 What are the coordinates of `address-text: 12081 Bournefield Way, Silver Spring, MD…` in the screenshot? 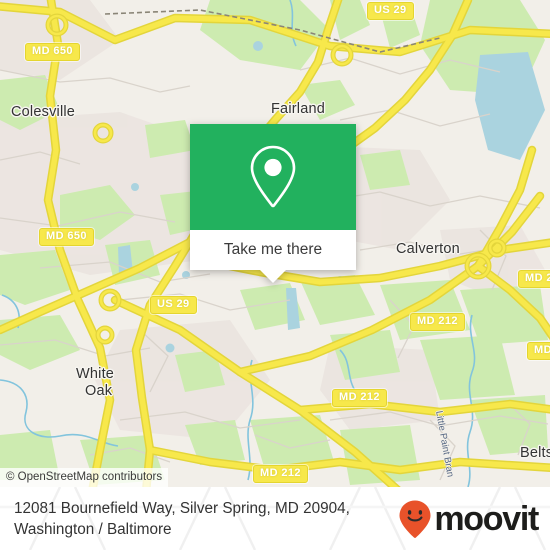 It's located at (182, 519).